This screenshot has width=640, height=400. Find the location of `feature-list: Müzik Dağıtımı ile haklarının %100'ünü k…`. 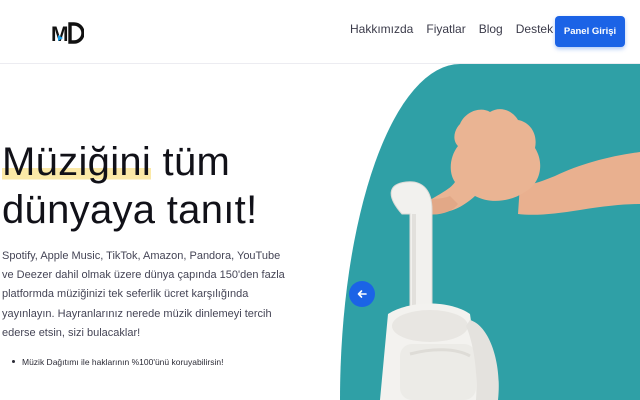

feature-list: Müzik Dağıtımı ile haklarının %100'ünü k… is located at coordinates (162, 362).